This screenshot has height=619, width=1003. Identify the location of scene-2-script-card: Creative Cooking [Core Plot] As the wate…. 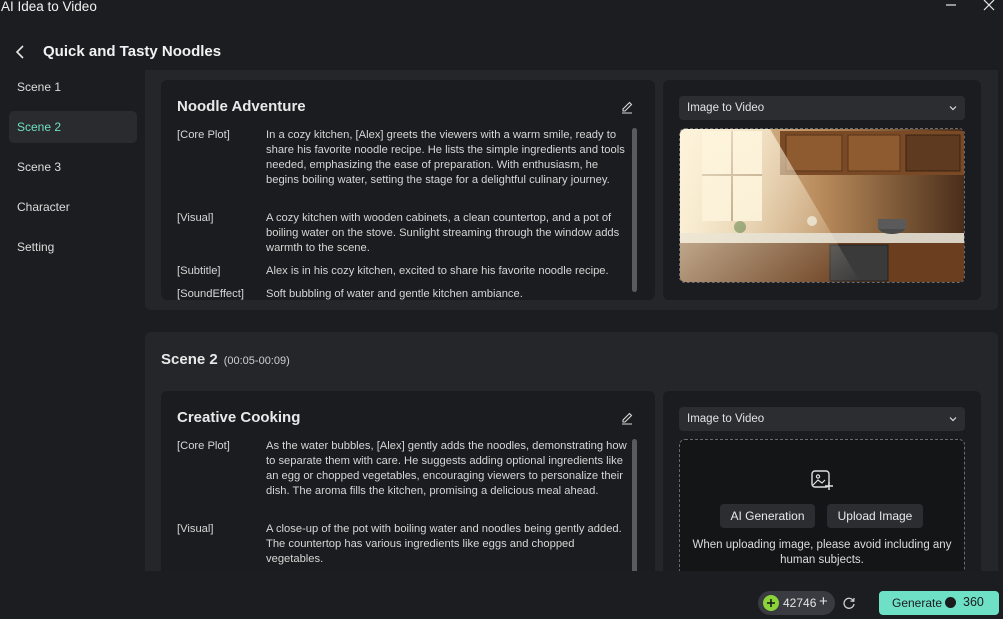
(408, 481).